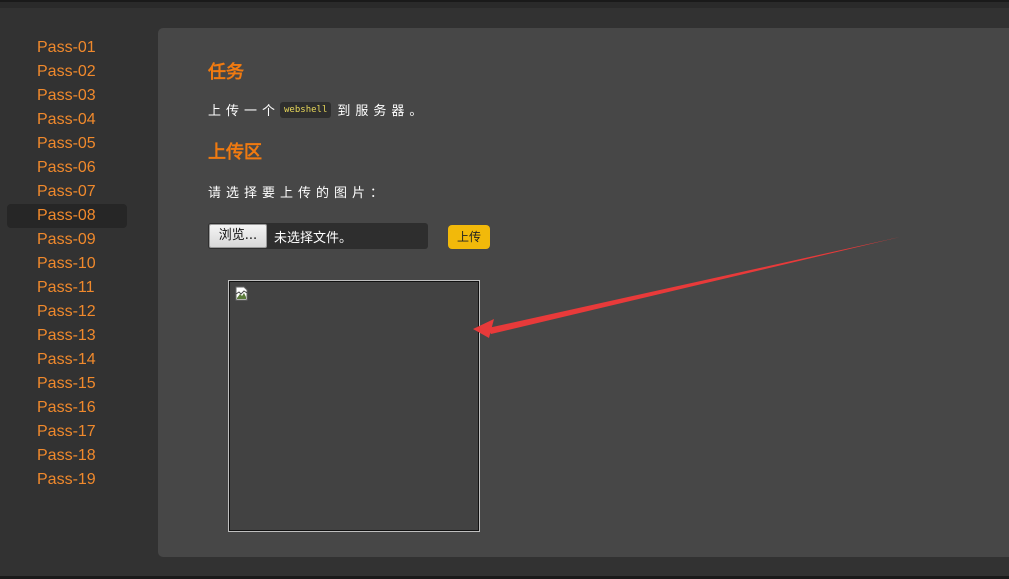 The height and width of the screenshot is (579, 1009). Describe the element at coordinates (382, 111) in the screenshot. I see `task-text-after: 到服务器。` at that location.